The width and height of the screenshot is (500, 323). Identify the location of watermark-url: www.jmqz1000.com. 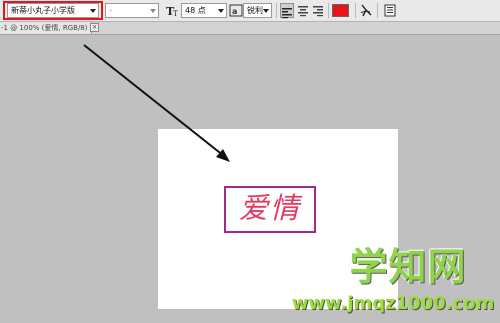
(393, 303).